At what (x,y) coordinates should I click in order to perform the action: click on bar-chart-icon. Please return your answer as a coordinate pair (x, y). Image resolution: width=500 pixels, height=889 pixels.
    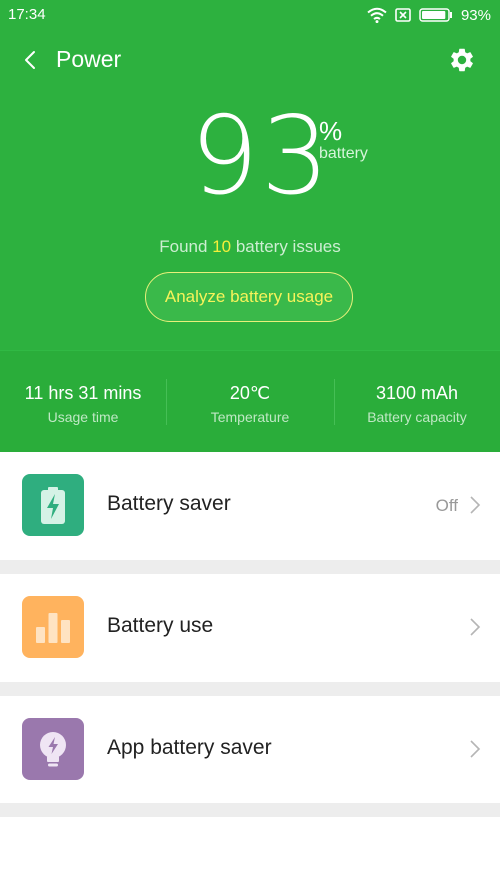
    Looking at the image, I should click on (53, 627).